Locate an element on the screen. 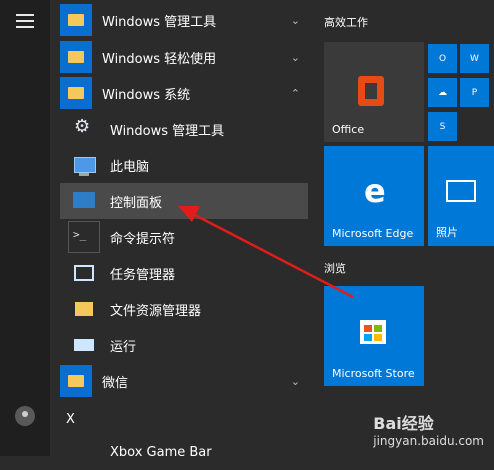  annotation-arrow is located at coordinates (266, 252).